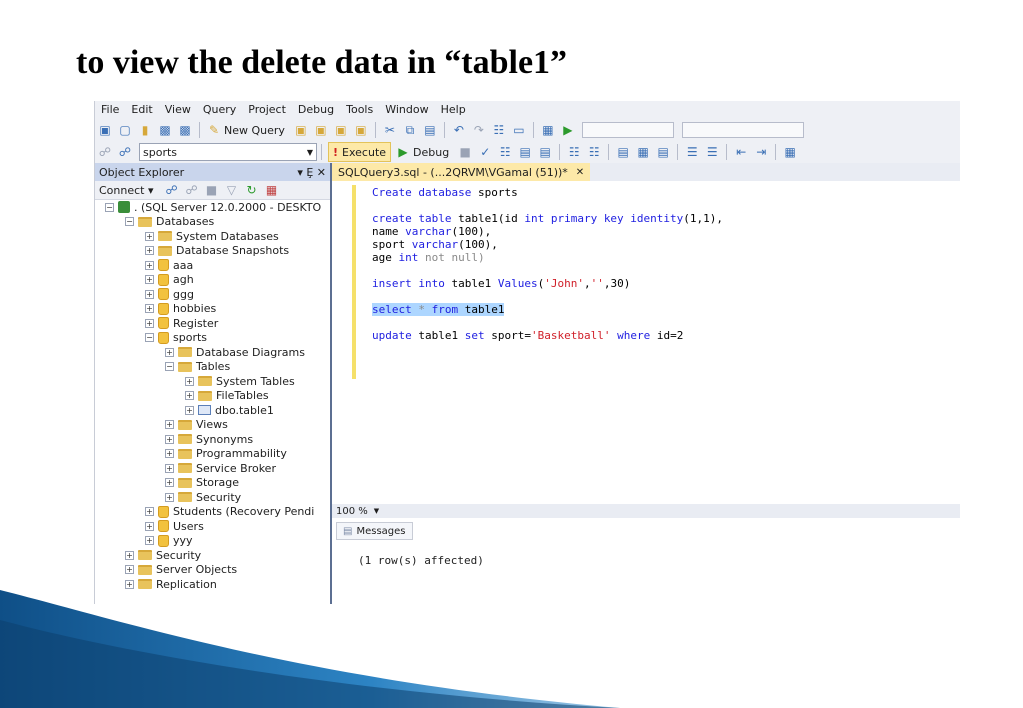  Describe the element at coordinates (212, 190) in the screenshot. I see `stop-icon: ■` at that location.